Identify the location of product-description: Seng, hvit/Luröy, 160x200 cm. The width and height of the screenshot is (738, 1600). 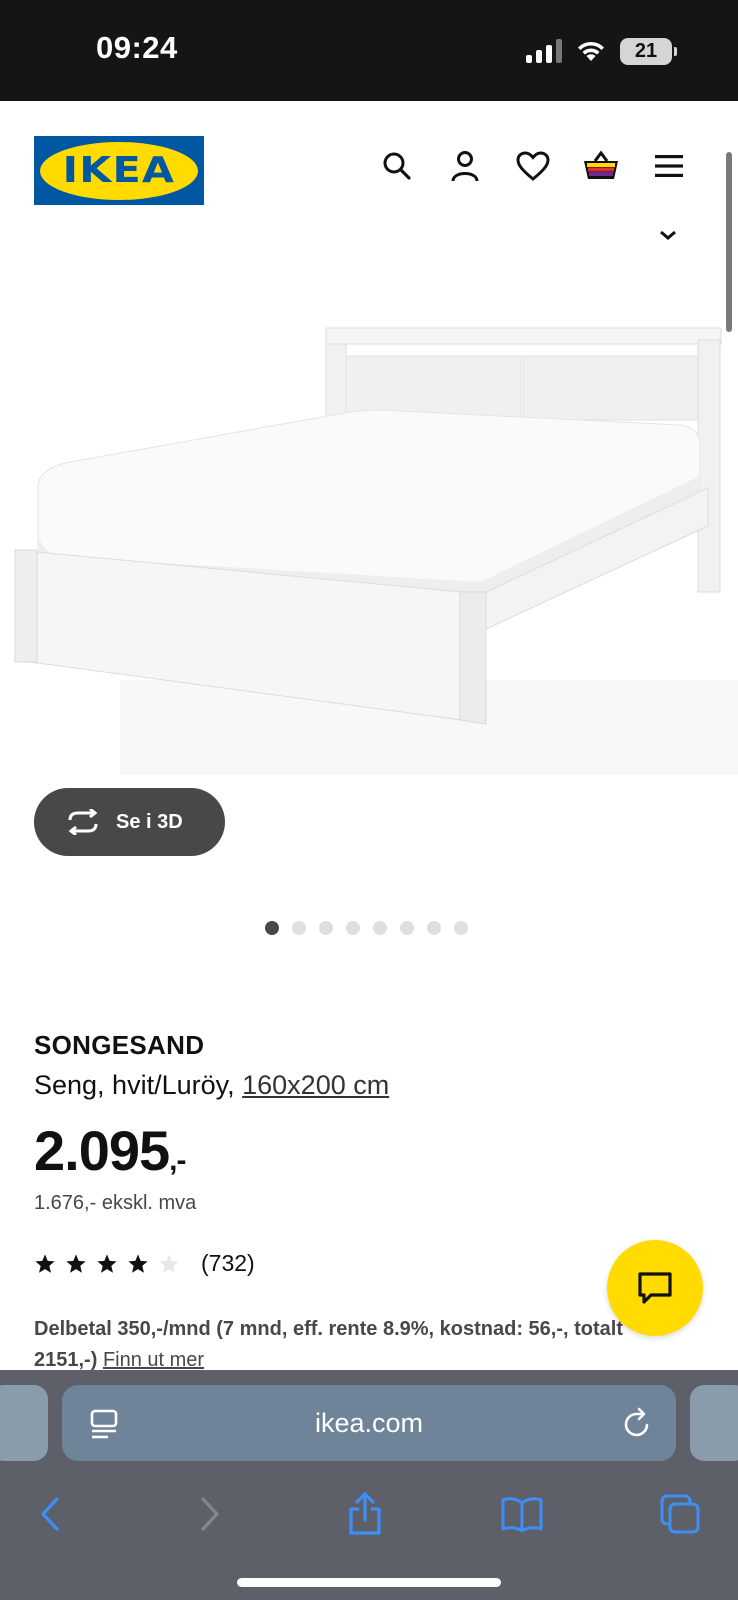
(211, 1085).